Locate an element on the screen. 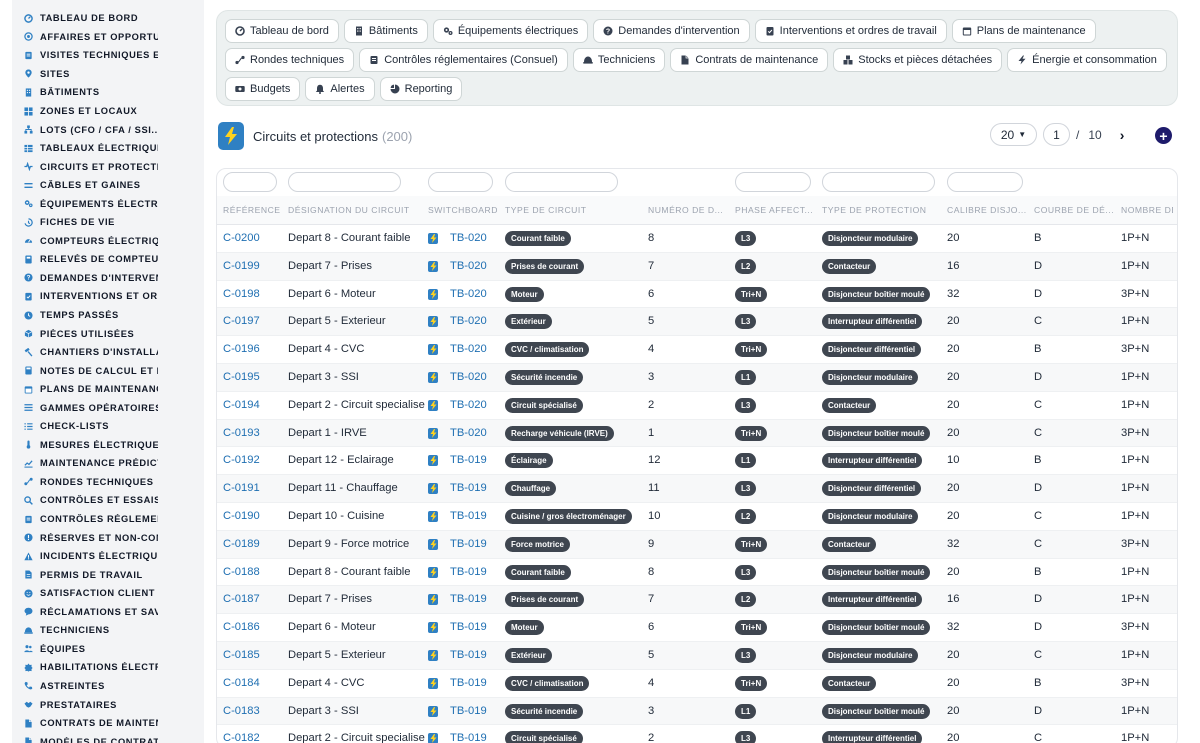 This screenshot has height=743, width=1200. nav-button: Équipements électriques is located at coordinates (510, 31).